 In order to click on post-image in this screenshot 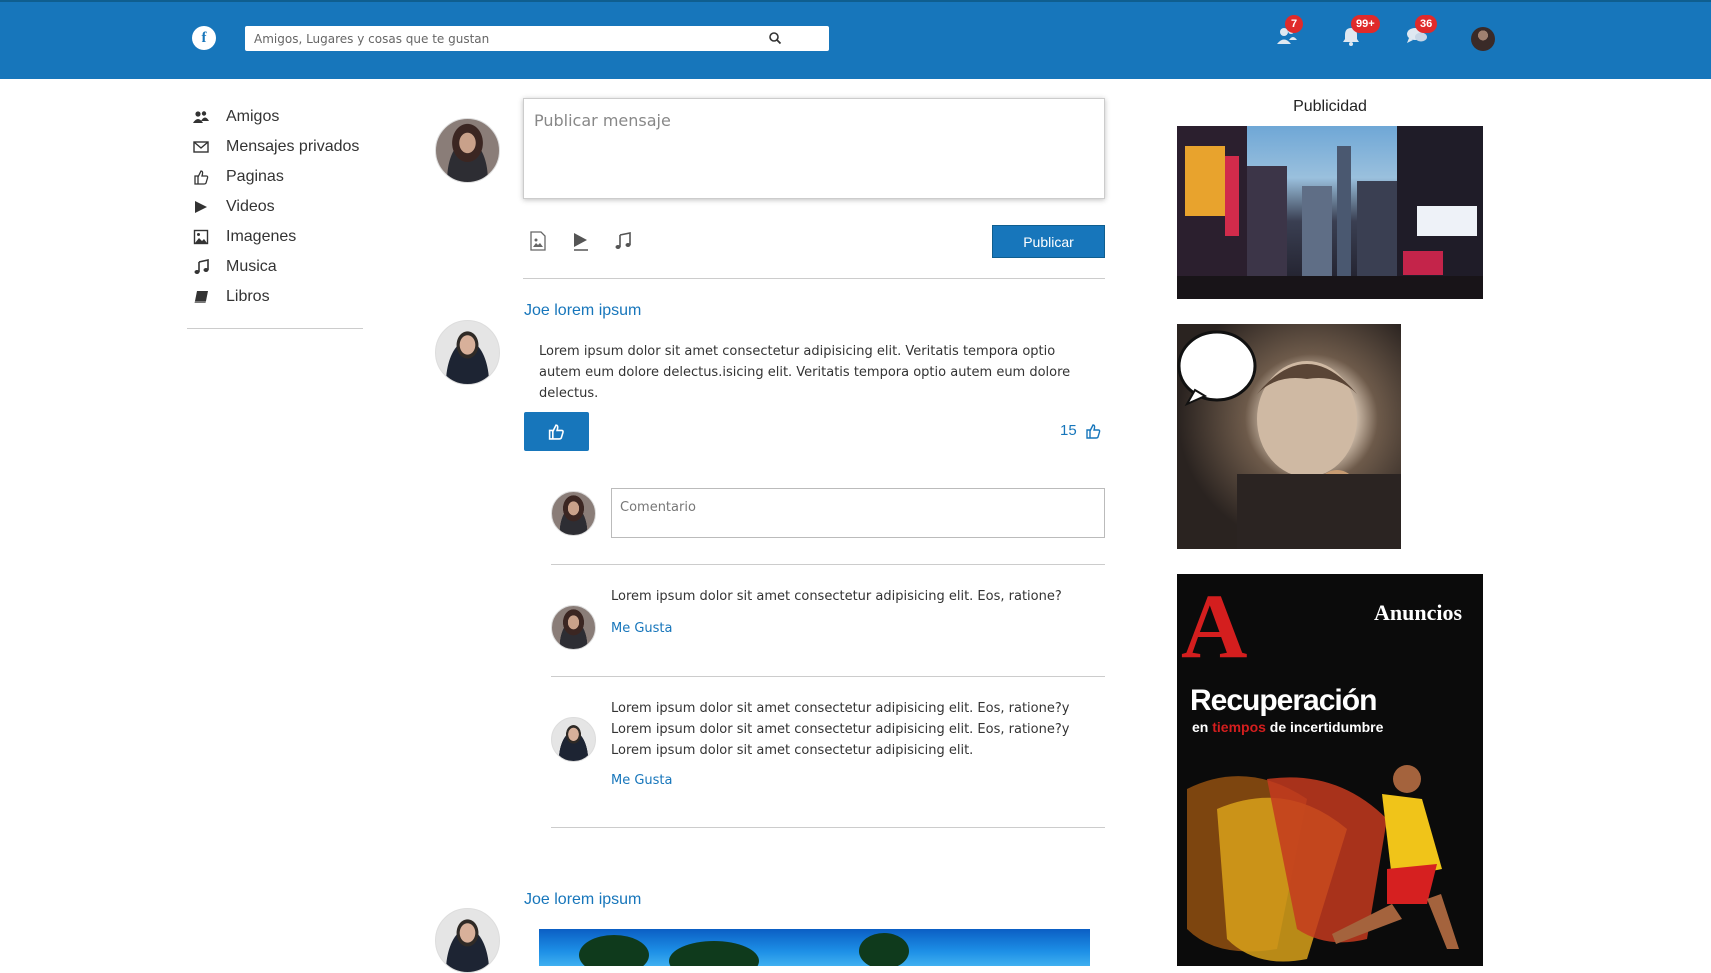, I will do `click(814, 947)`.